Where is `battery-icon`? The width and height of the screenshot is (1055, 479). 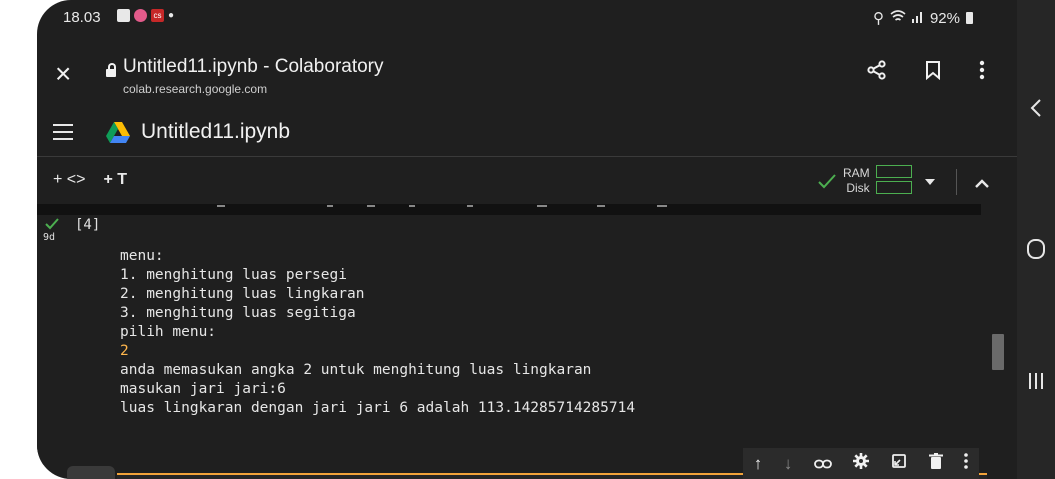
battery-icon is located at coordinates (969, 18).